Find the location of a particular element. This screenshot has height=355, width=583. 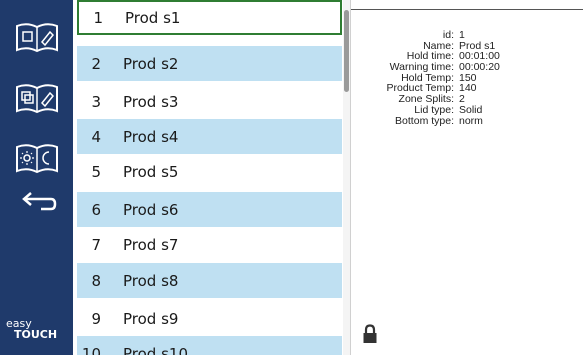

item-number: 6 is located at coordinates (96, 209).